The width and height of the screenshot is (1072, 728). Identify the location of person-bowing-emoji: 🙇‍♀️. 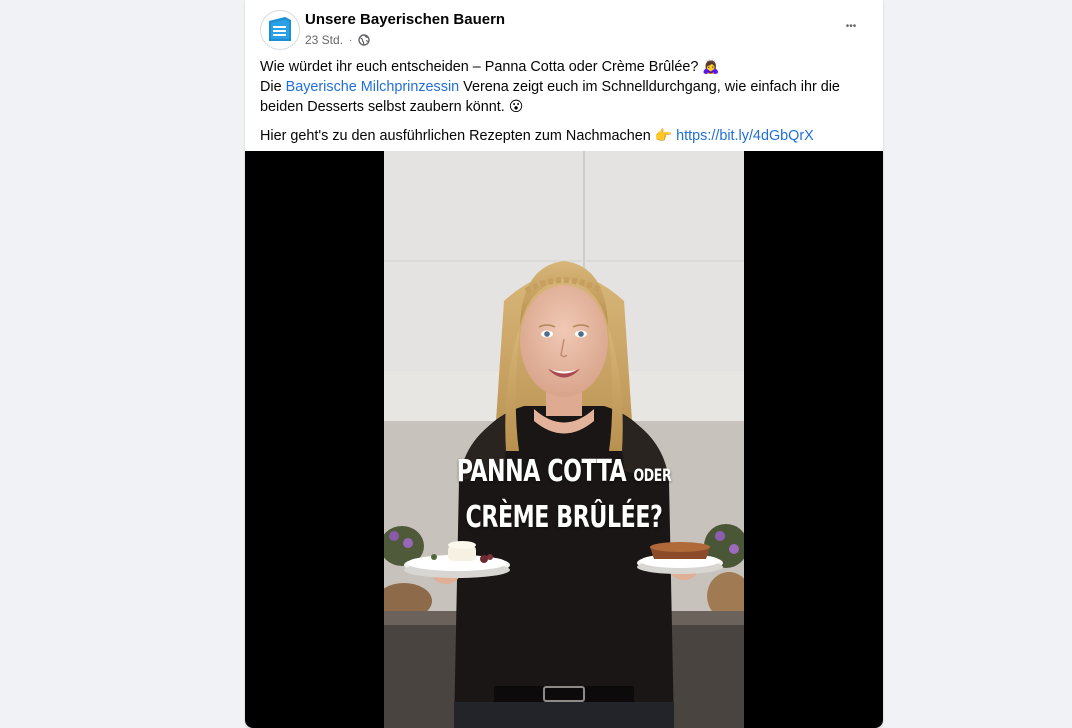
(711, 66).